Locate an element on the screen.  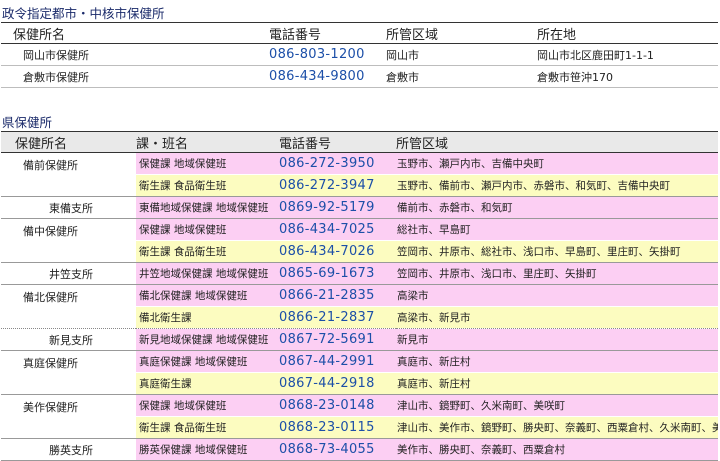
section-name: 東備地域保健課 地域保健班 is located at coordinates (207, 207).